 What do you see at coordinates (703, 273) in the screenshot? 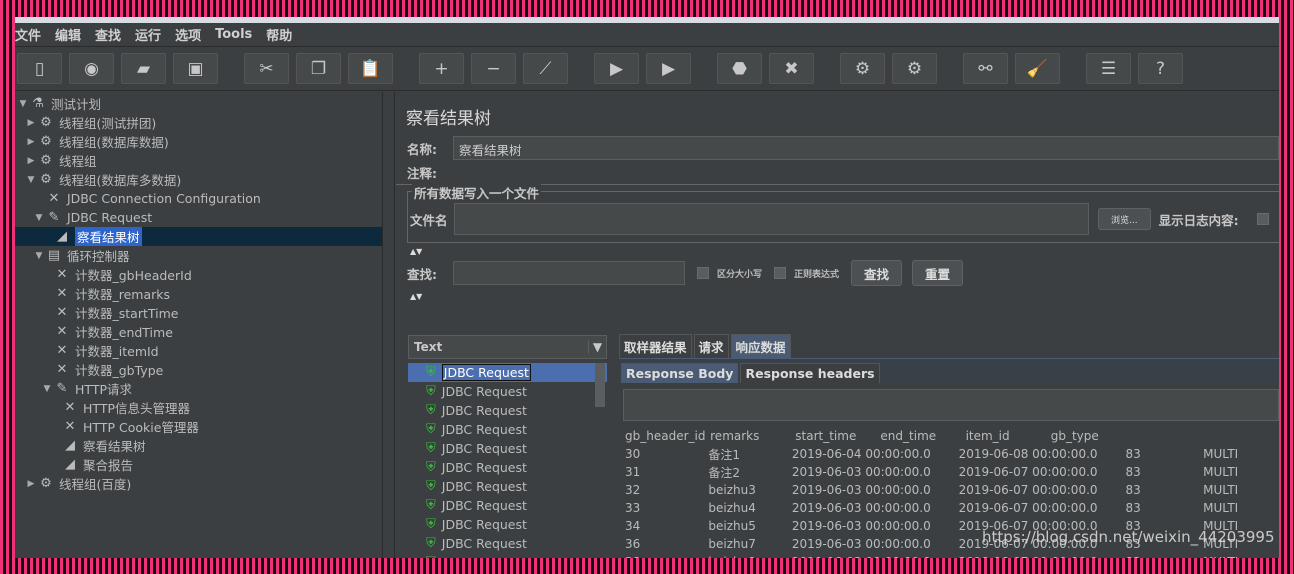
I see `case-sensitive-checkbox` at bounding box center [703, 273].